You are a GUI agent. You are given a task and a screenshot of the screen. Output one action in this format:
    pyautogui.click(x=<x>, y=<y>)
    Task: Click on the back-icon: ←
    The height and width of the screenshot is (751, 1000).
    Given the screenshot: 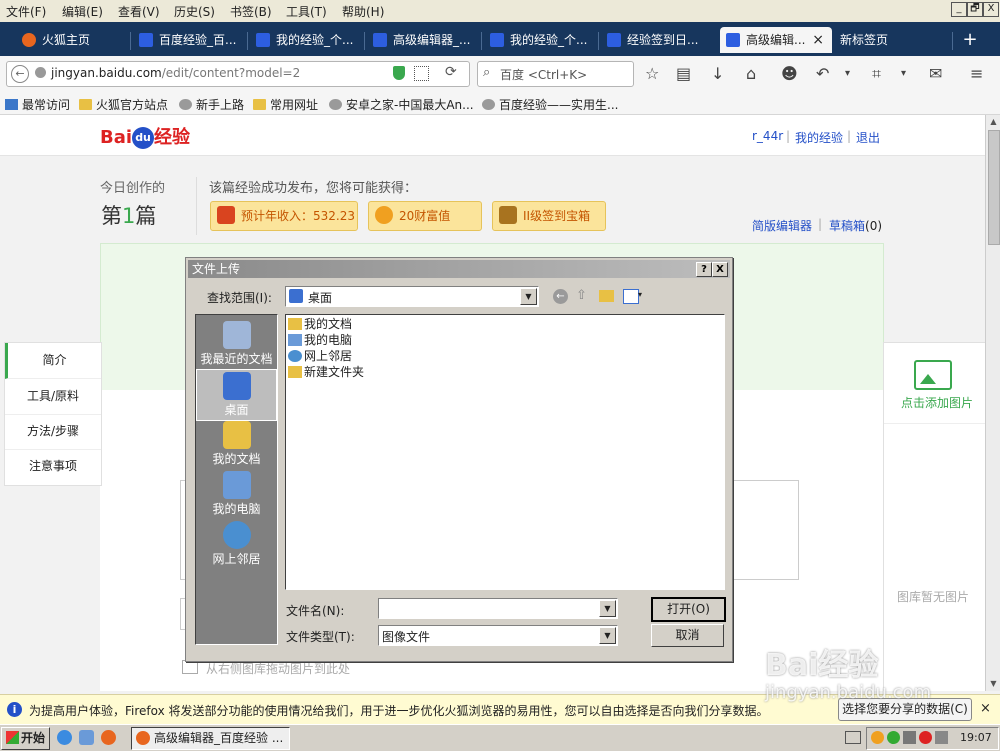 What is the action you would take?
    pyautogui.click(x=560, y=296)
    